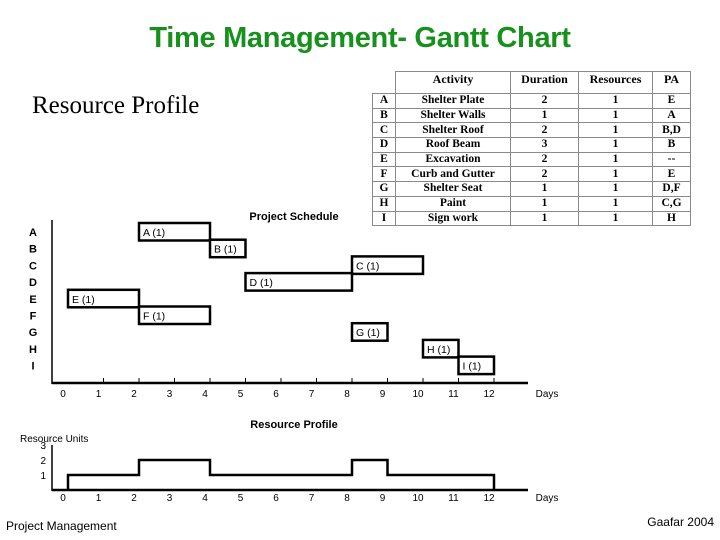 The height and width of the screenshot is (540, 720). Describe the element at coordinates (241, 498) in the screenshot. I see `profile-x-tick-label: 5` at that location.